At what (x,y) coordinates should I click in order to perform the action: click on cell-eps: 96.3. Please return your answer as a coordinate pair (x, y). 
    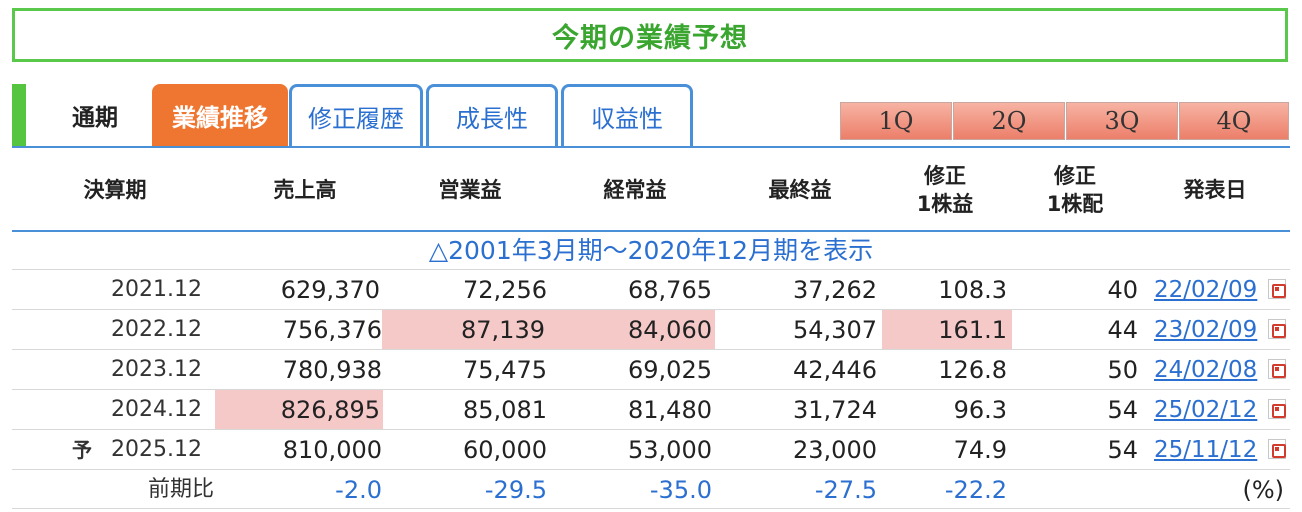
    Looking at the image, I should click on (980, 410).